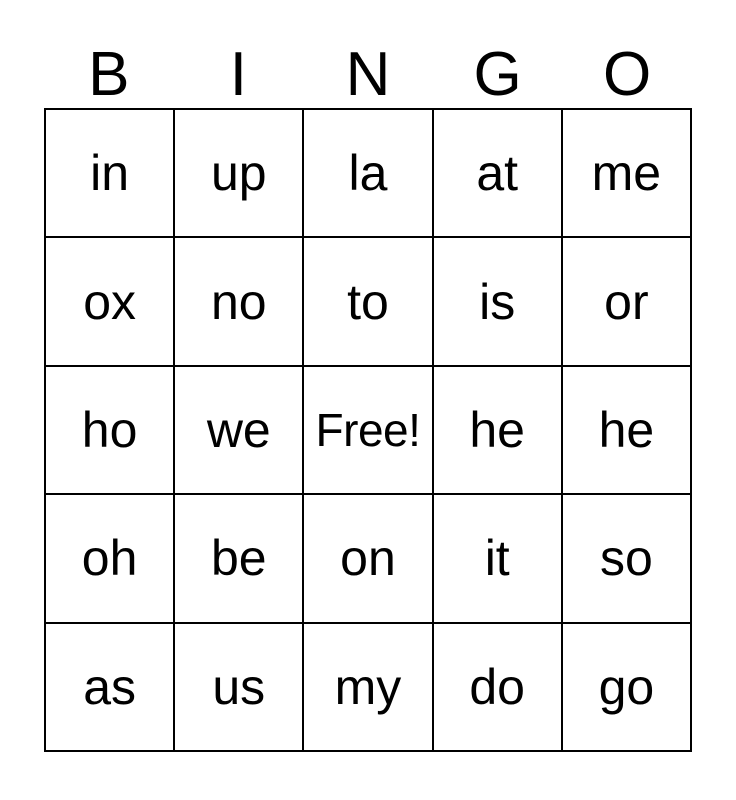  I want to click on bingo-cell: ox, so click(111, 302).